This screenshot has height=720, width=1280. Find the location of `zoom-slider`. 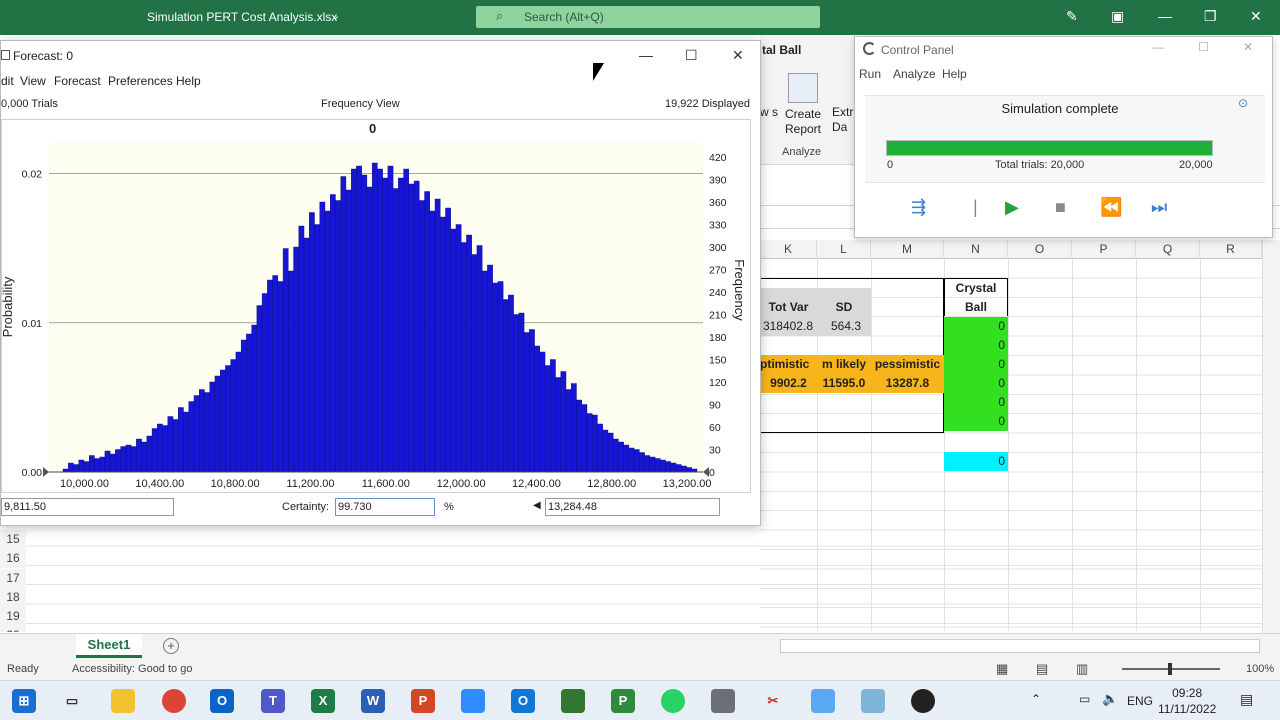

zoom-slider is located at coordinates (1171, 669).